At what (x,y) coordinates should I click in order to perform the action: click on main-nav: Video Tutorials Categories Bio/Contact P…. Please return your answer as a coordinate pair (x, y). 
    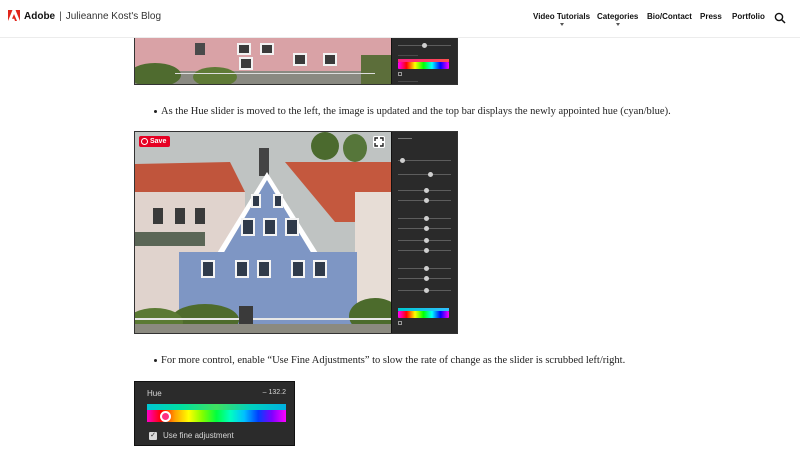
    Looking at the image, I should click on (400, 22).